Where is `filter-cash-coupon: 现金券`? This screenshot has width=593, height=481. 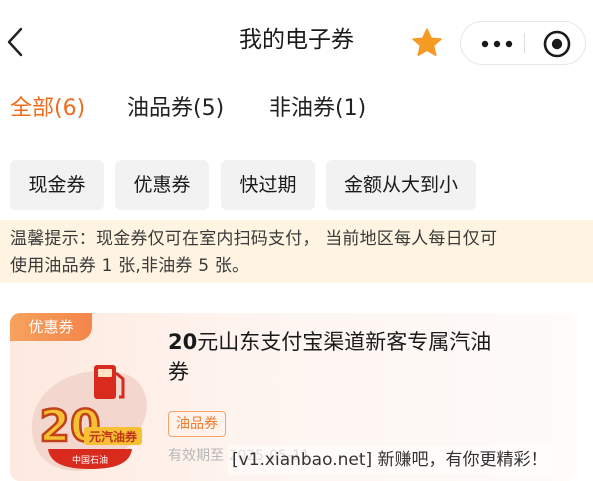 filter-cash-coupon: 现金券 is located at coordinates (57, 185).